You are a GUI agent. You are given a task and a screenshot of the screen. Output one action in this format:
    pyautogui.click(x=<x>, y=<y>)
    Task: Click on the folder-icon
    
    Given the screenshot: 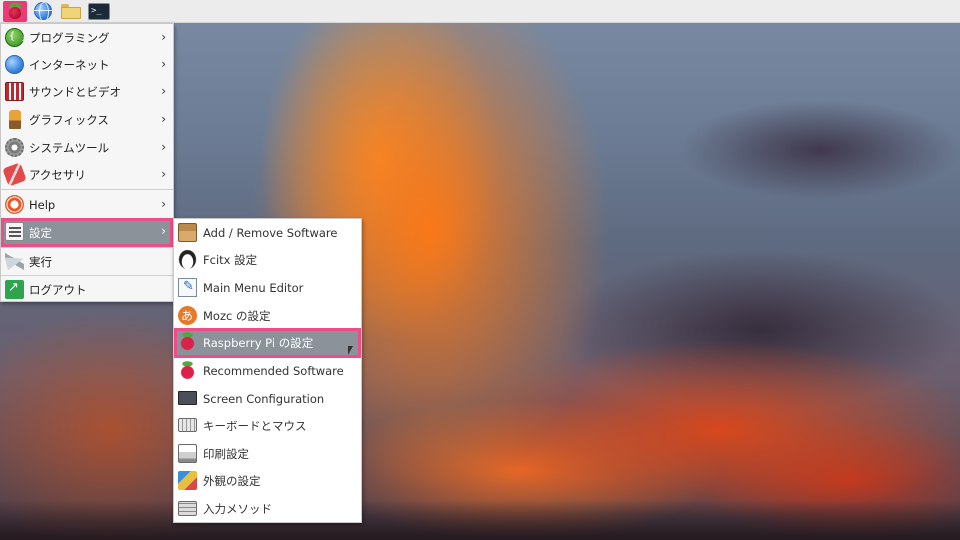 What is the action you would take?
    pyautogui.click(x=71, y=11)
    